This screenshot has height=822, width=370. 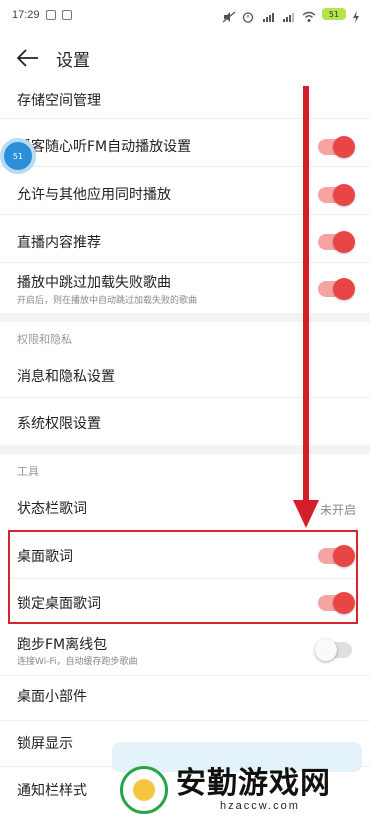 What do you see at coordinates (52, 697) in the screenshot?
I see `settings-item-label: 桌面小部件` at bounding box center [52, 697].